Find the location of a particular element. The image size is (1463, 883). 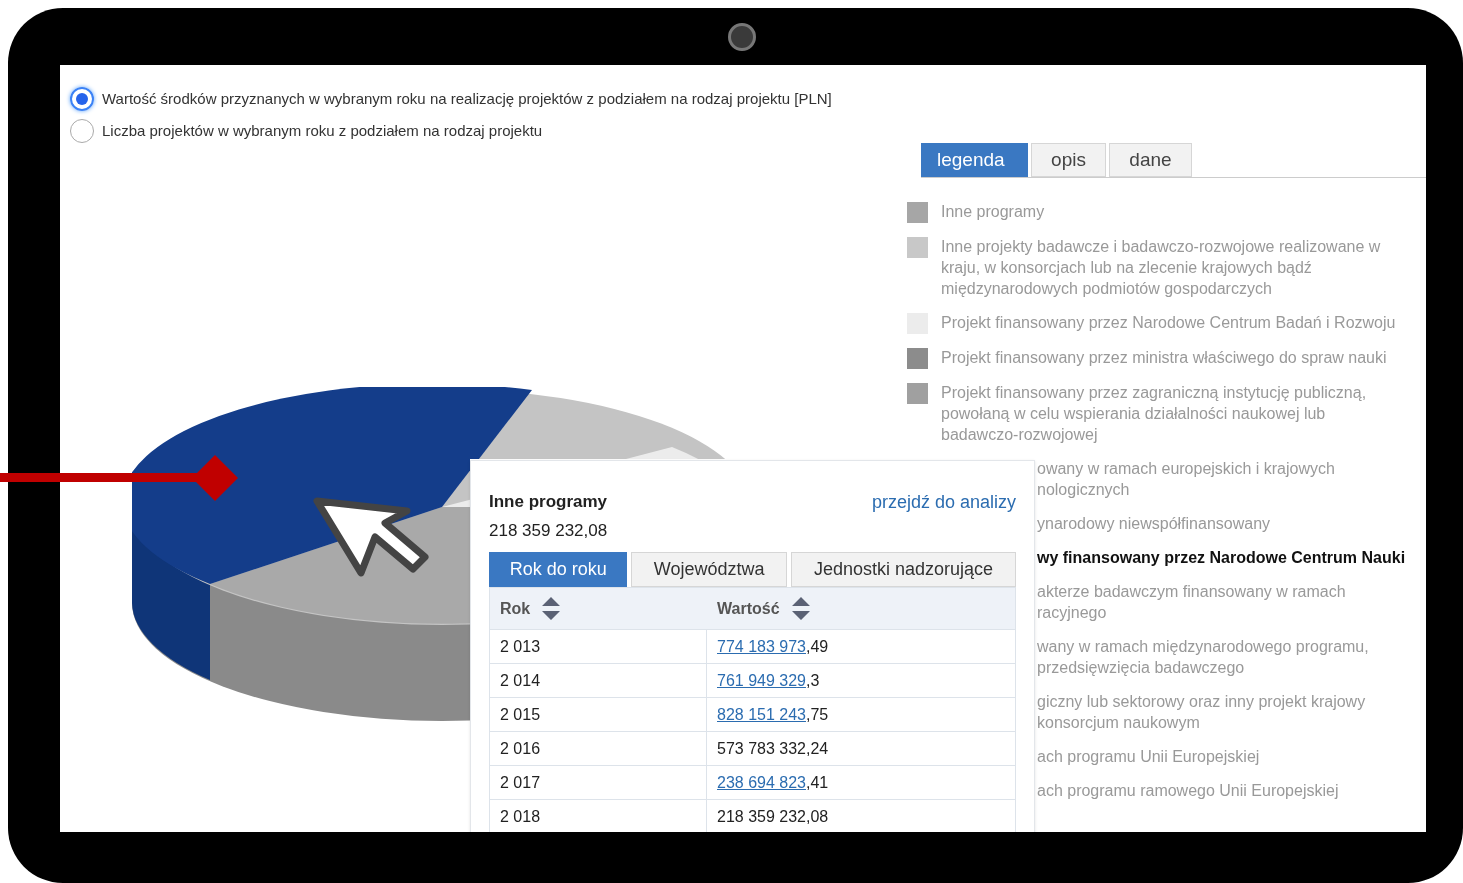

legend-label: giczny lub sektorowy oraz inny projekt krajowy konsorcjum naukowym is located at coordinates (1201, 712).